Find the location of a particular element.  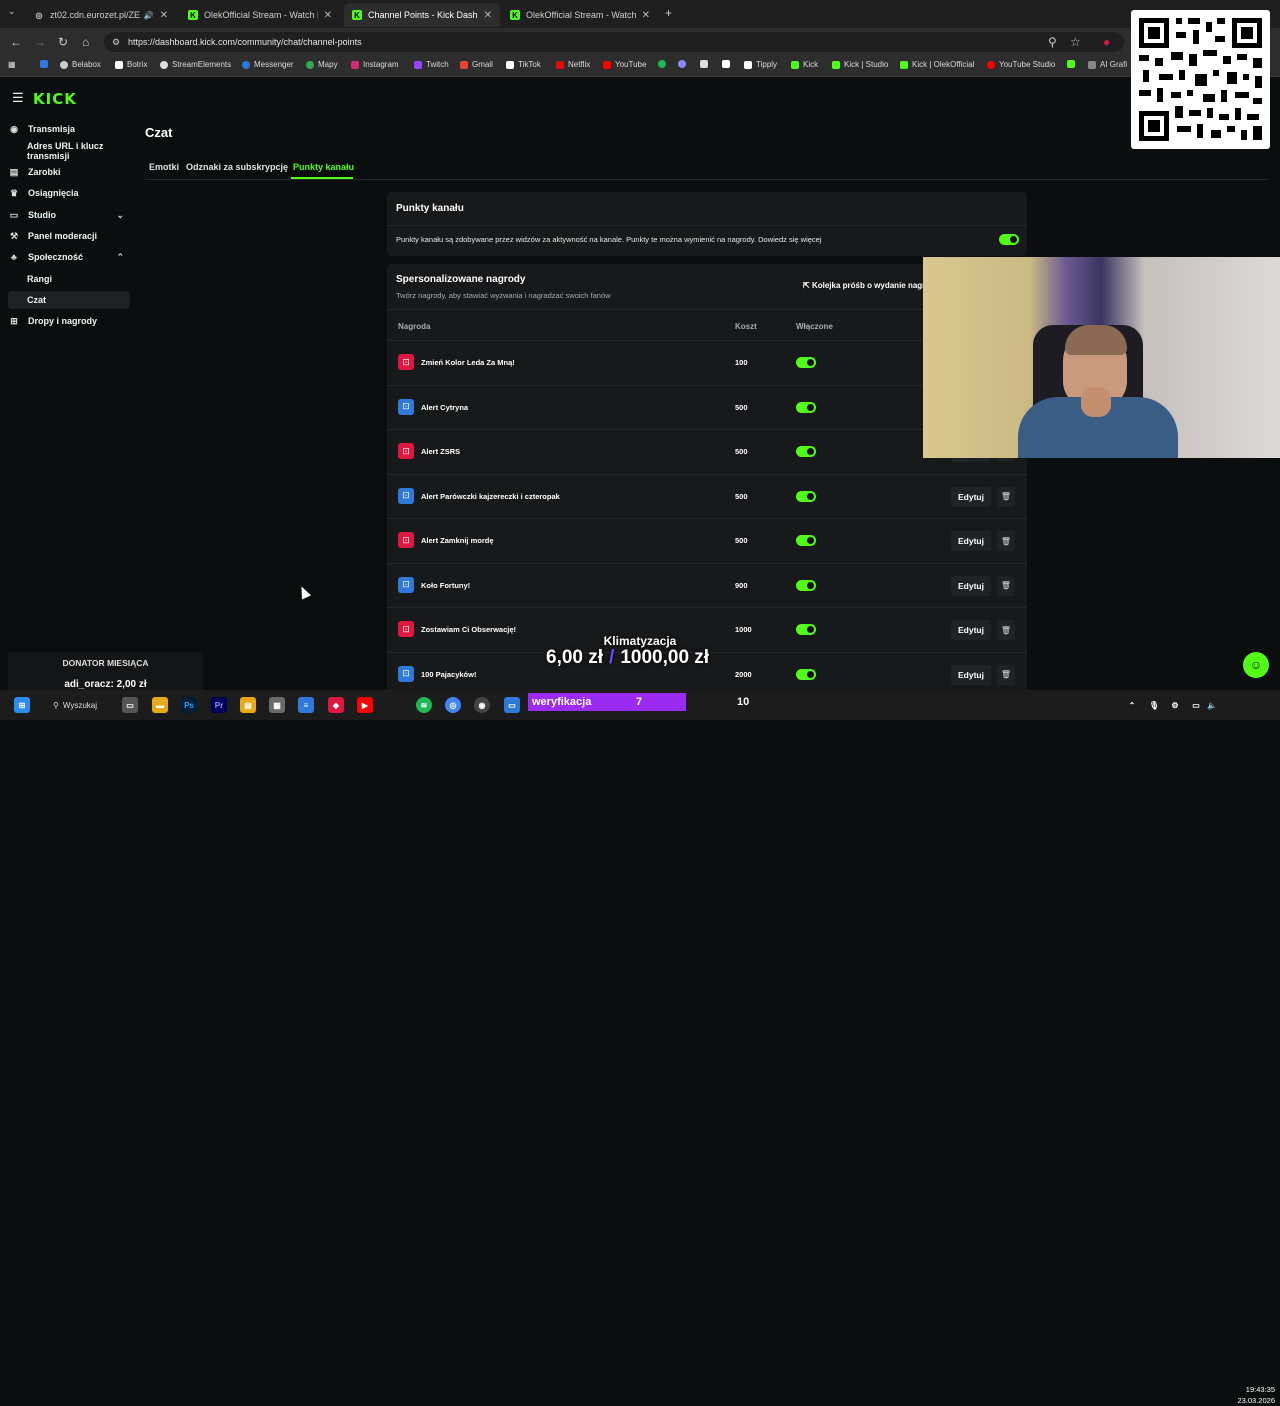

reload-icon: ↻ is located at coordinates (63, 42).